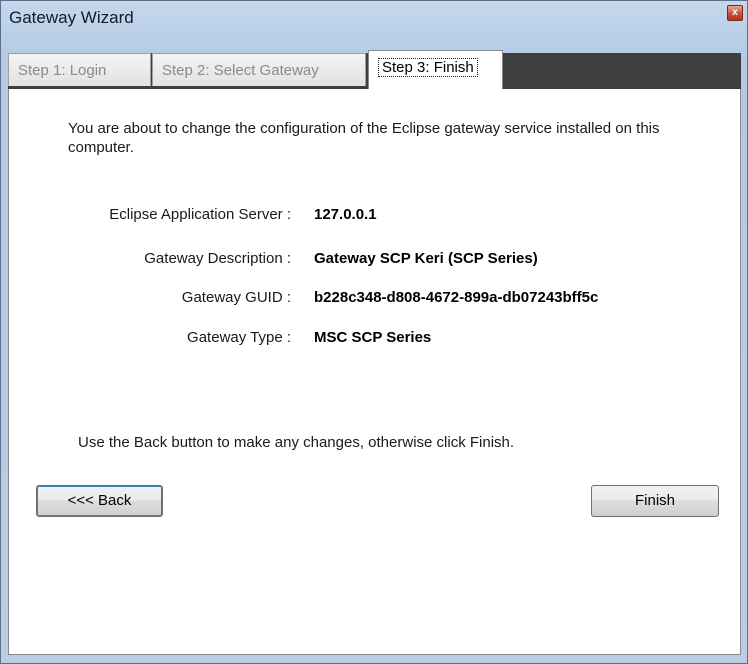 Image resolution: width=748 pixels, height=664 pixels. I want to click on type-label: Gateway Type :, so click(239, 337).